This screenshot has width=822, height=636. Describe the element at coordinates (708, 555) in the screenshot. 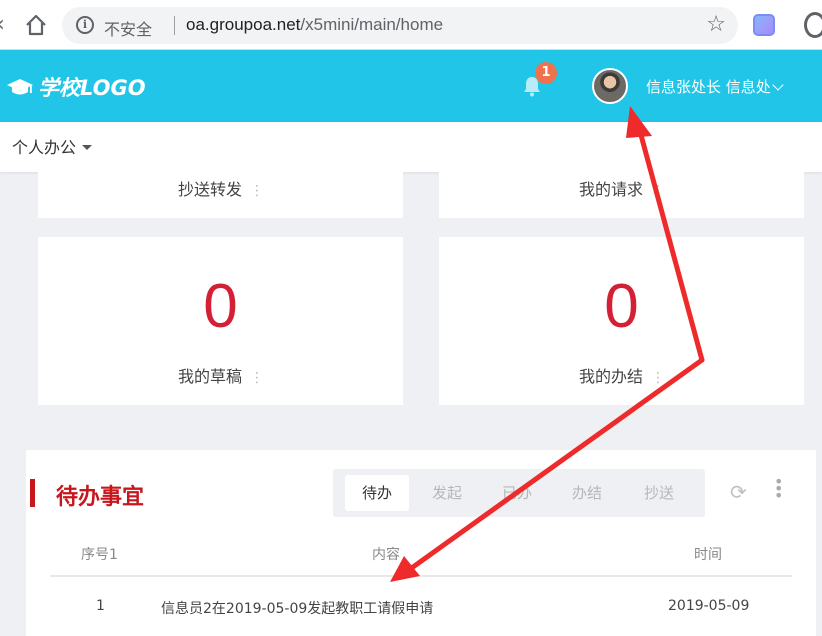

I see `column-header-time: 时间` at that location.